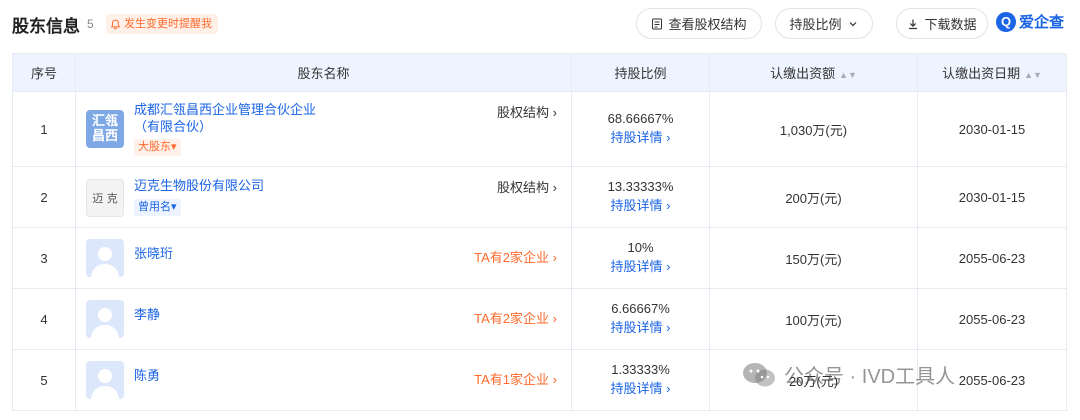 This screenshot has width=1080, height=420. What do you see at coordinates (707, 24) in the screenshot?
I see `view-equity-structure-label: 查看股权结构` at bounding box center [707, 24].